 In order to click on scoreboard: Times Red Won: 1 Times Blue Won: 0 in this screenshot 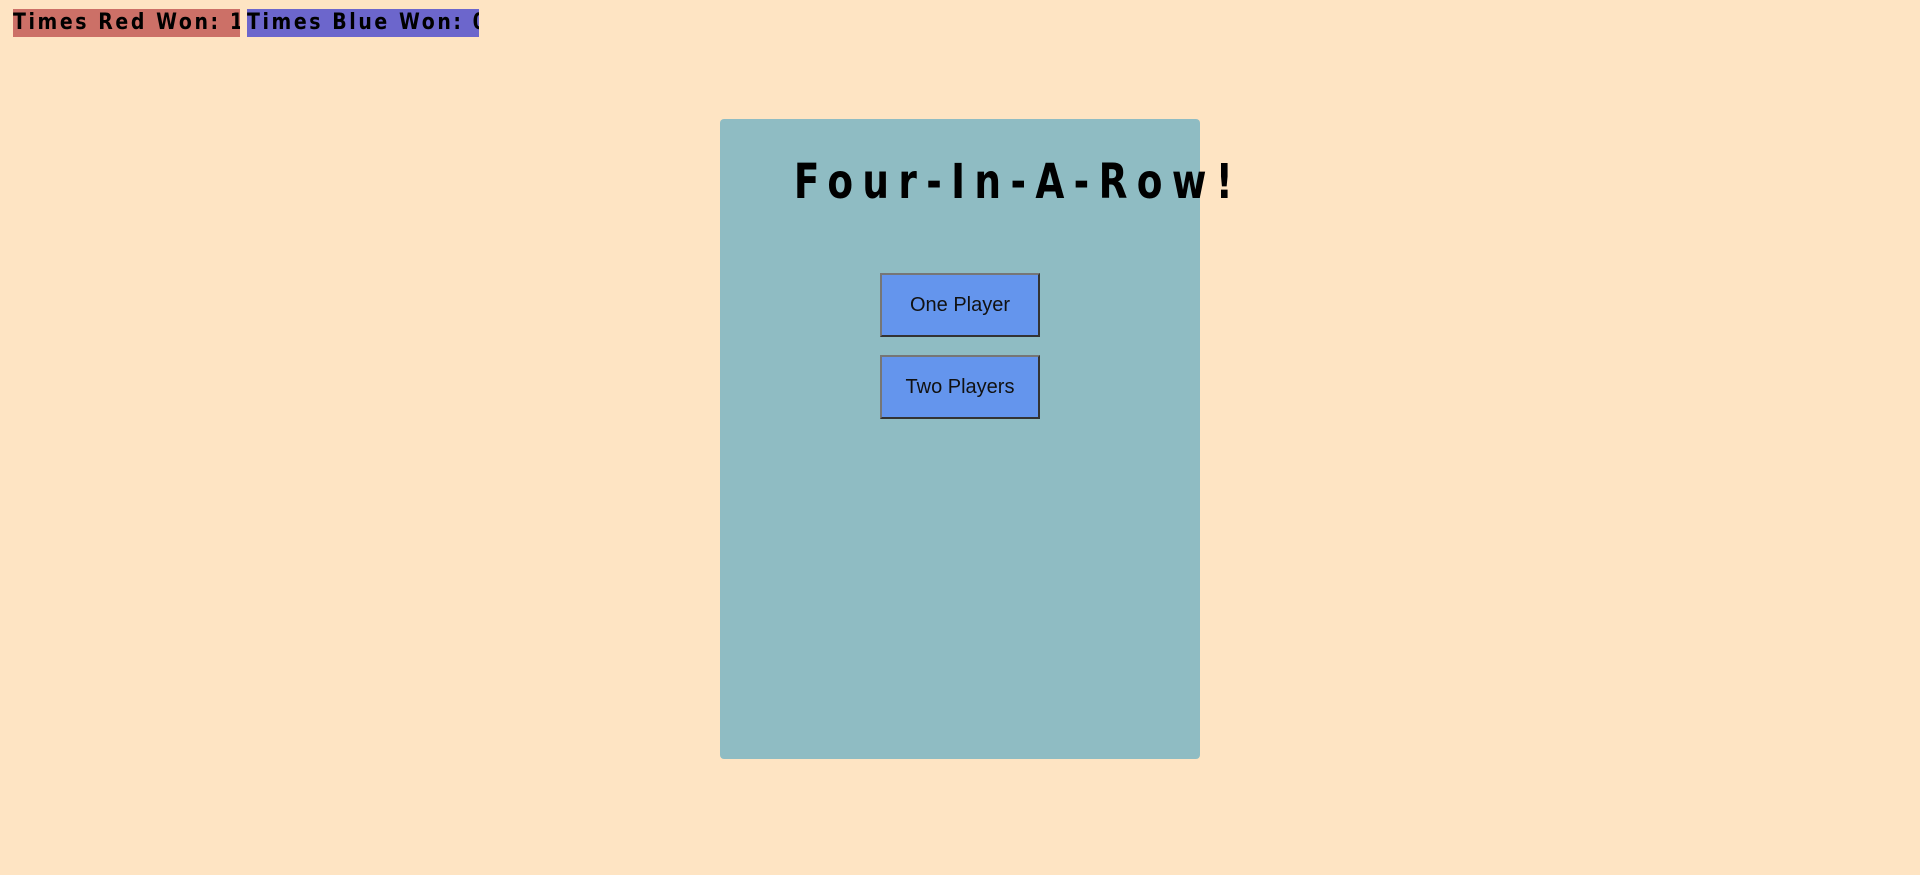, I will do `click(246, 23)`.